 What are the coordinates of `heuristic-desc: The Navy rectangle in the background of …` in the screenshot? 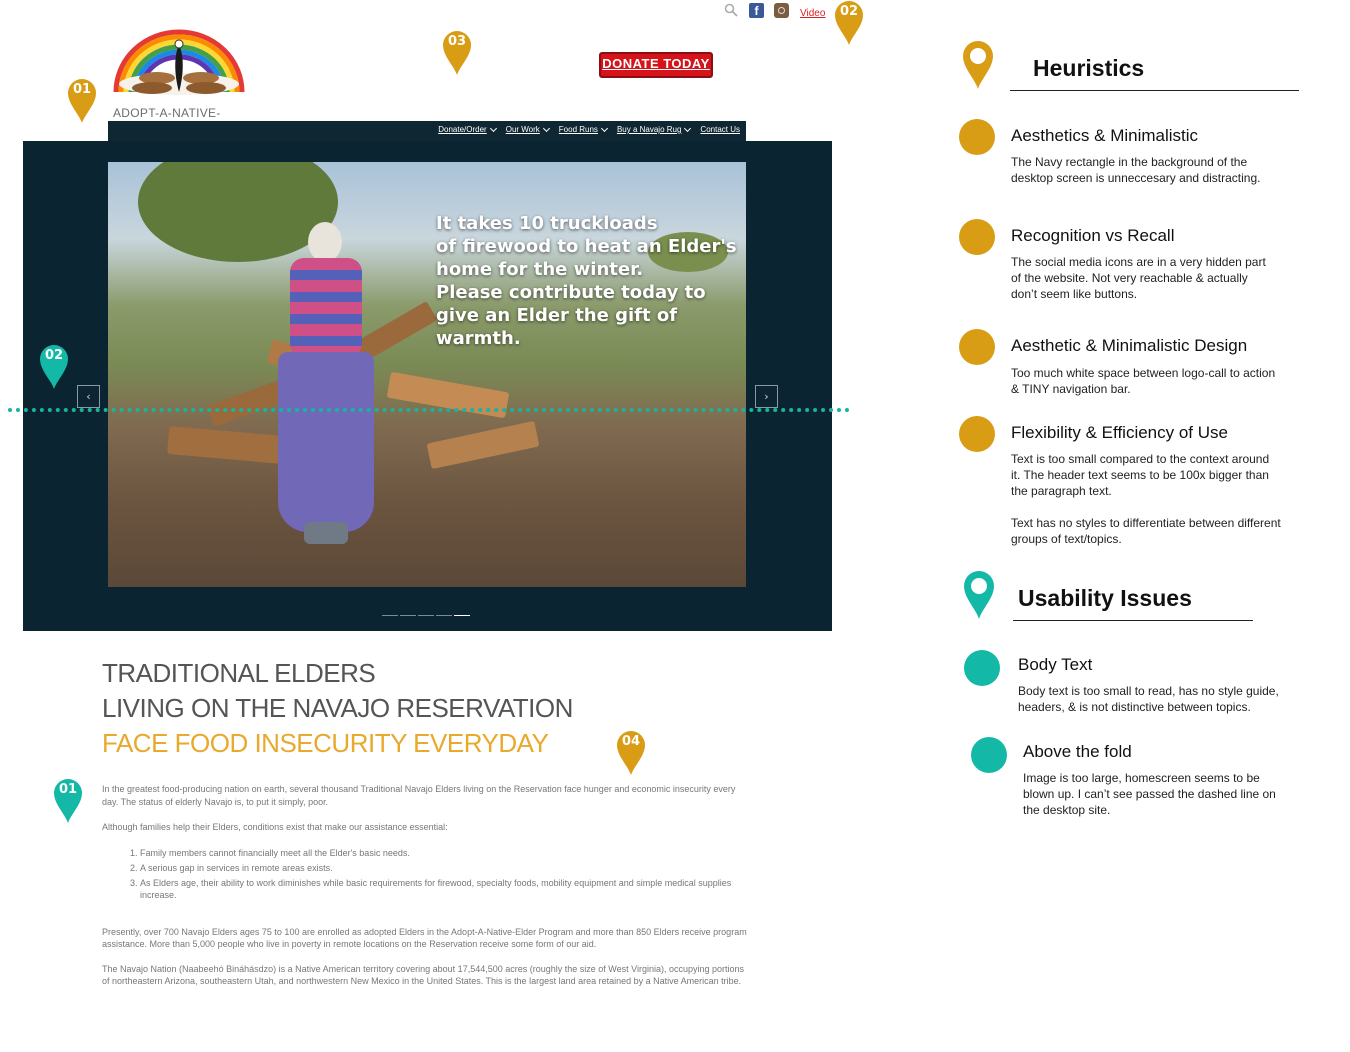 It's located at (1136, 170).